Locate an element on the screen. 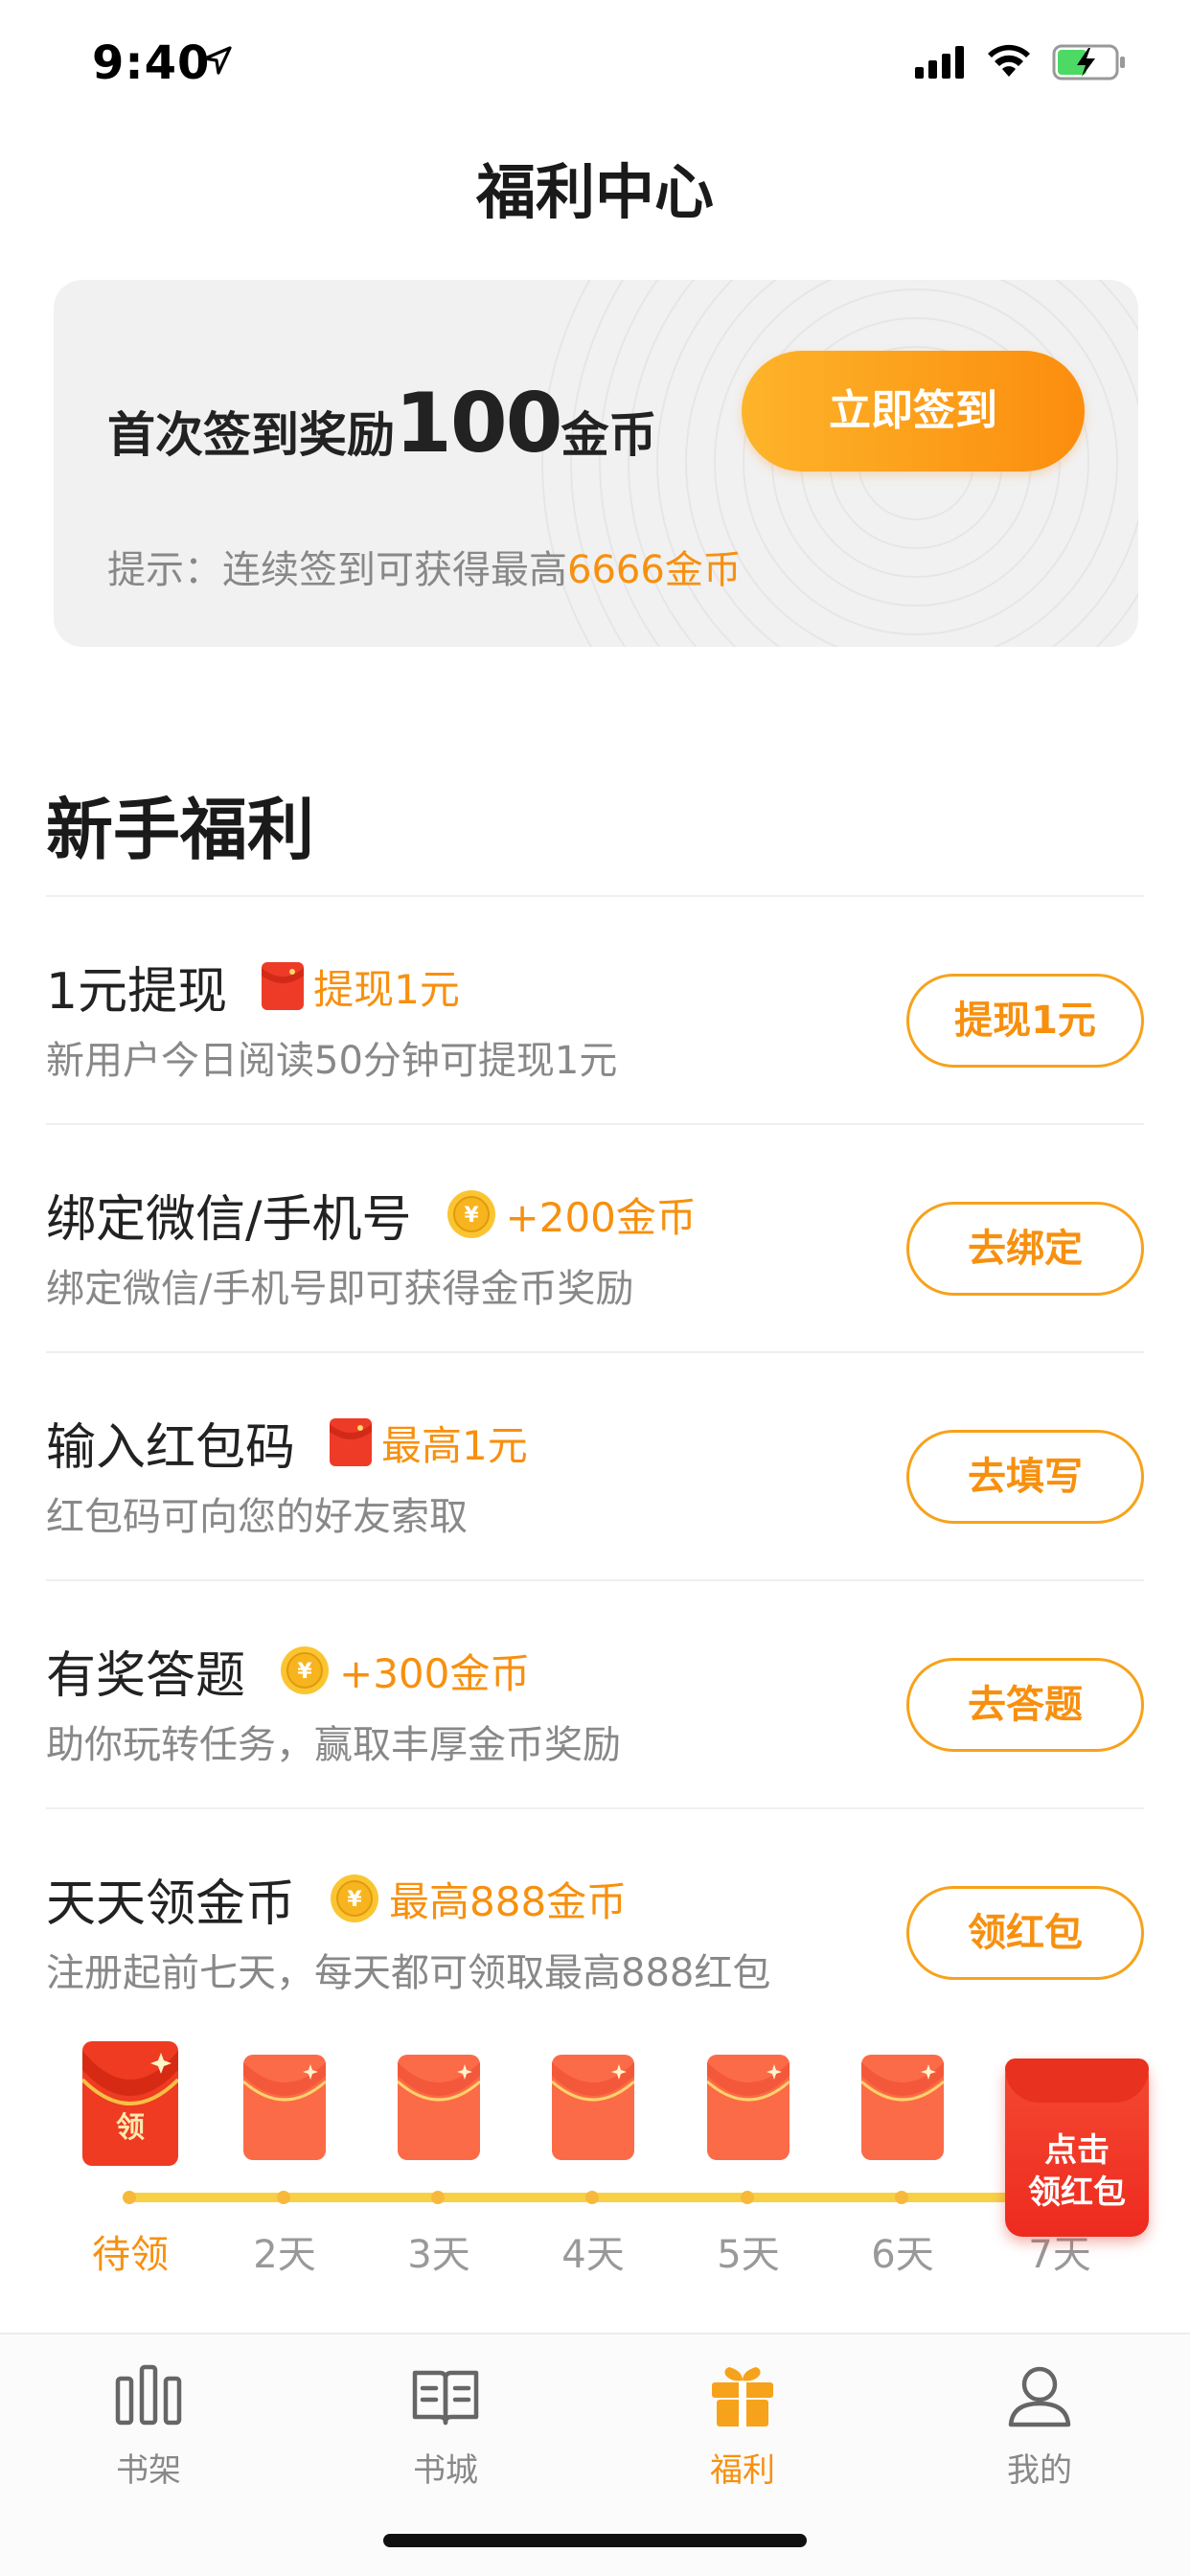 Image resolution: width=1190 pixels, height=2576 pixels. bind-account-button: 去绑定 is located at coordinates (1025, 1249).